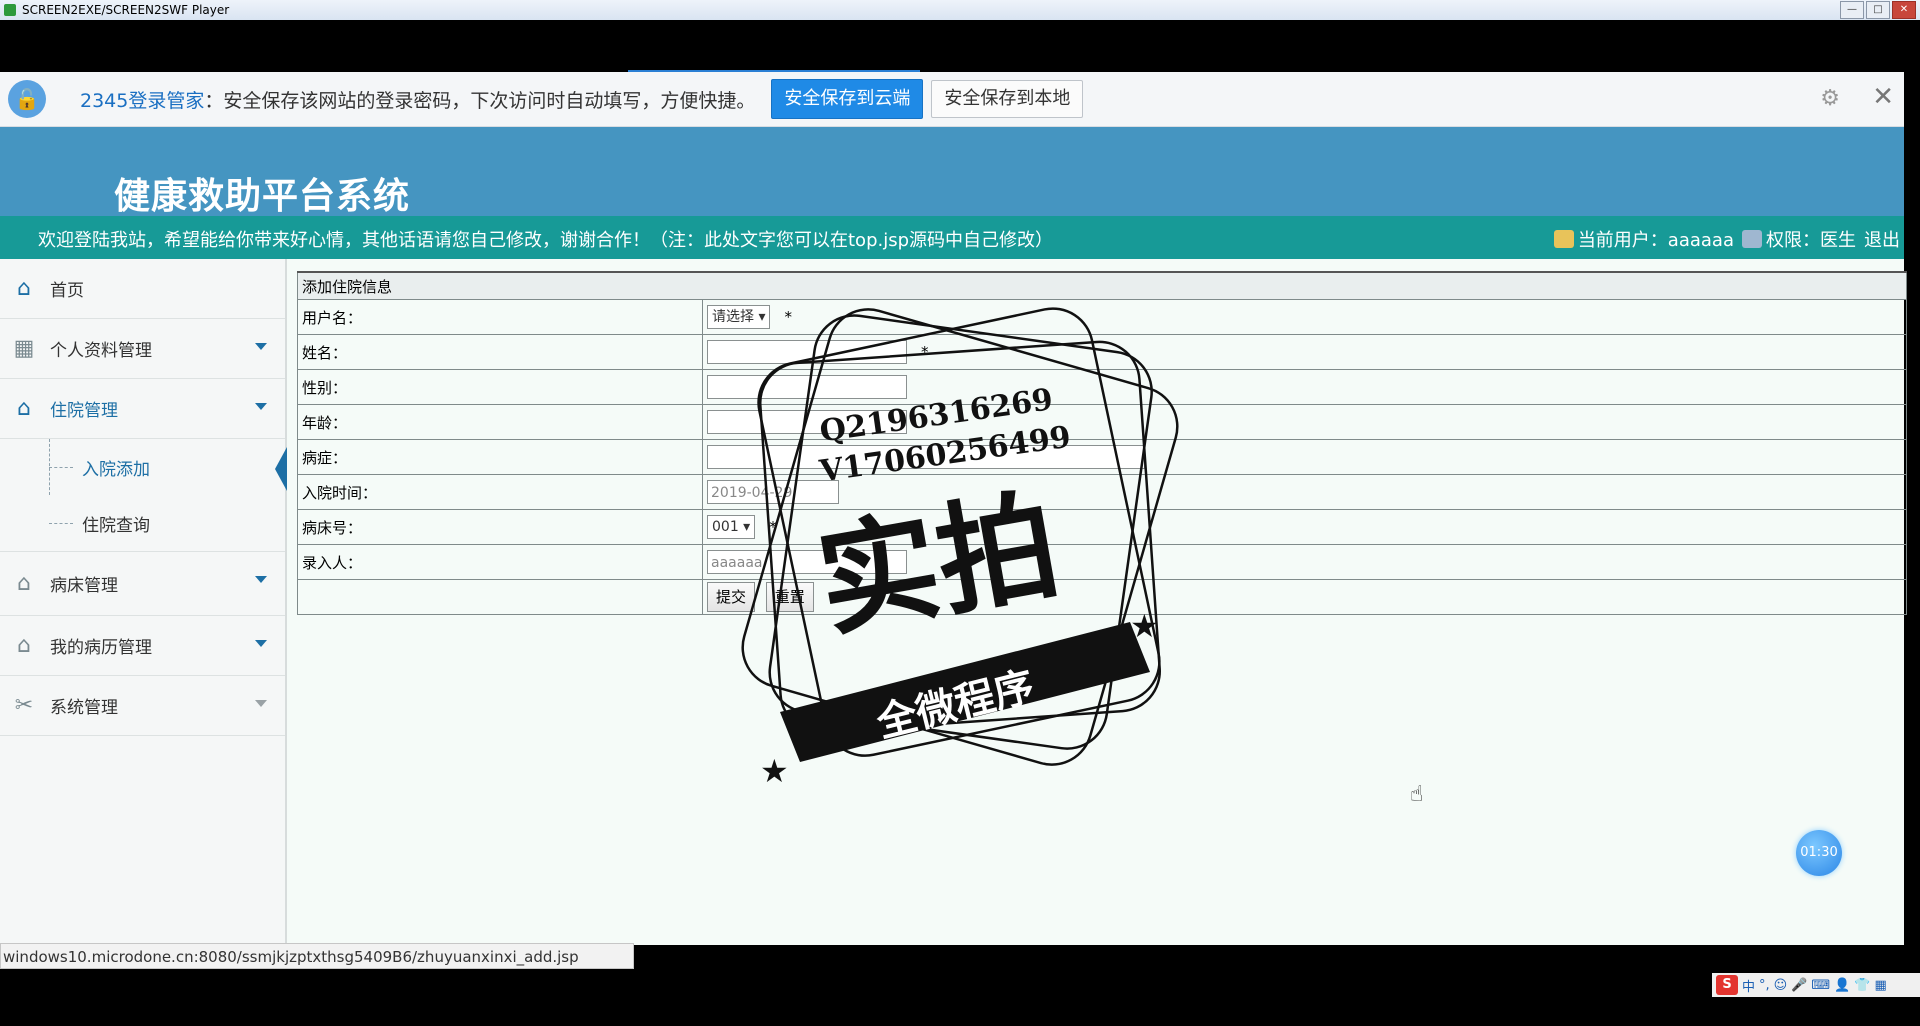 This screenshot has height=1026, width=1920. I want to click on reset-button: 重置, so click(789, 597).